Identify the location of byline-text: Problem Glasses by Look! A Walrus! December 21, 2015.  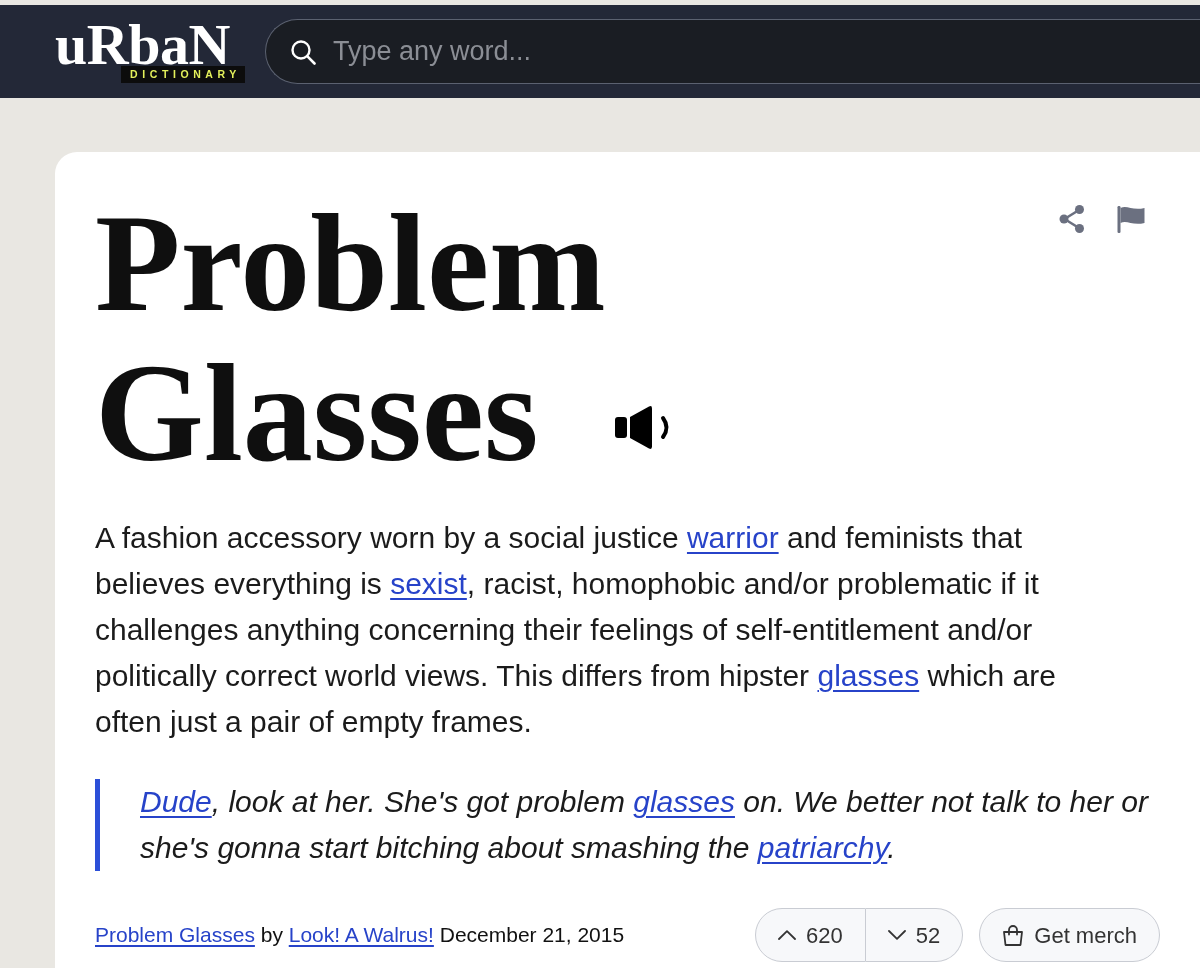
(360, 935).